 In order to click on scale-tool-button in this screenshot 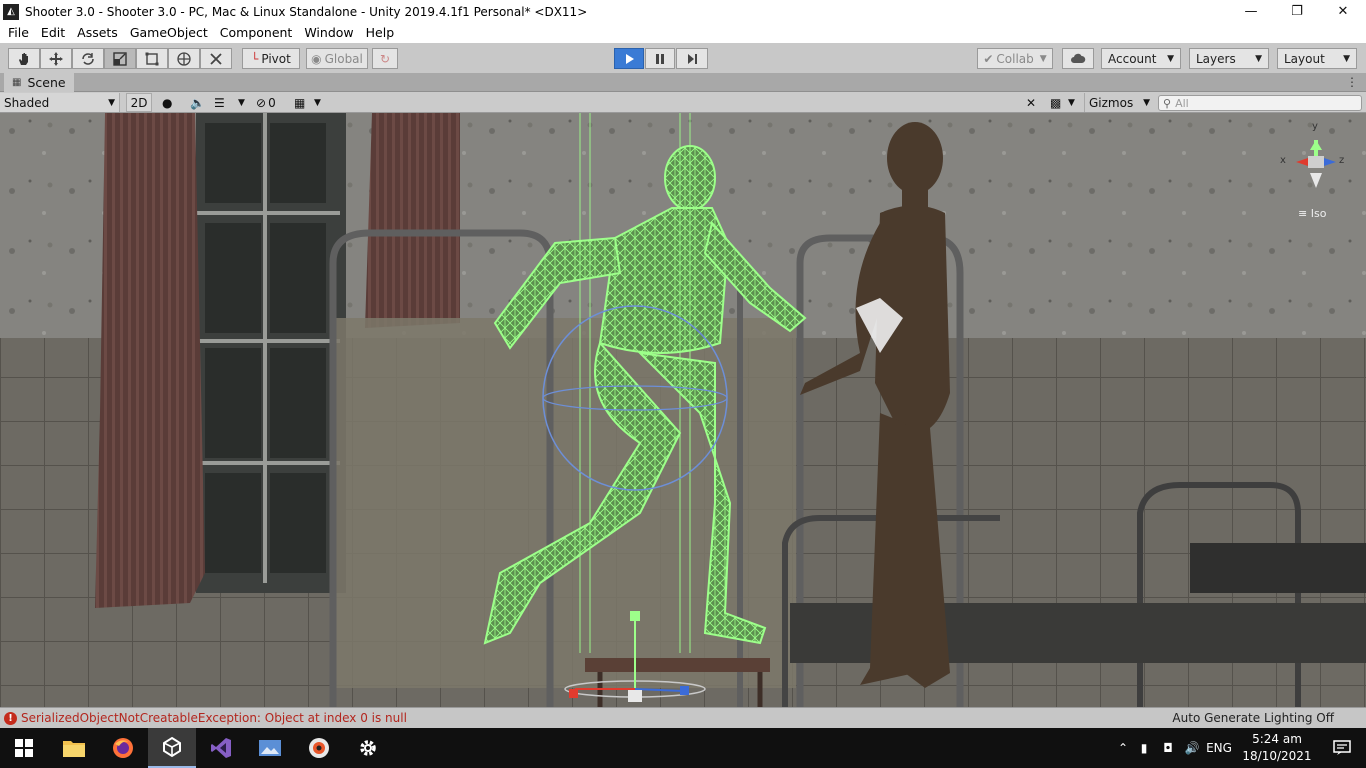, I will do `click(120, 58)`.